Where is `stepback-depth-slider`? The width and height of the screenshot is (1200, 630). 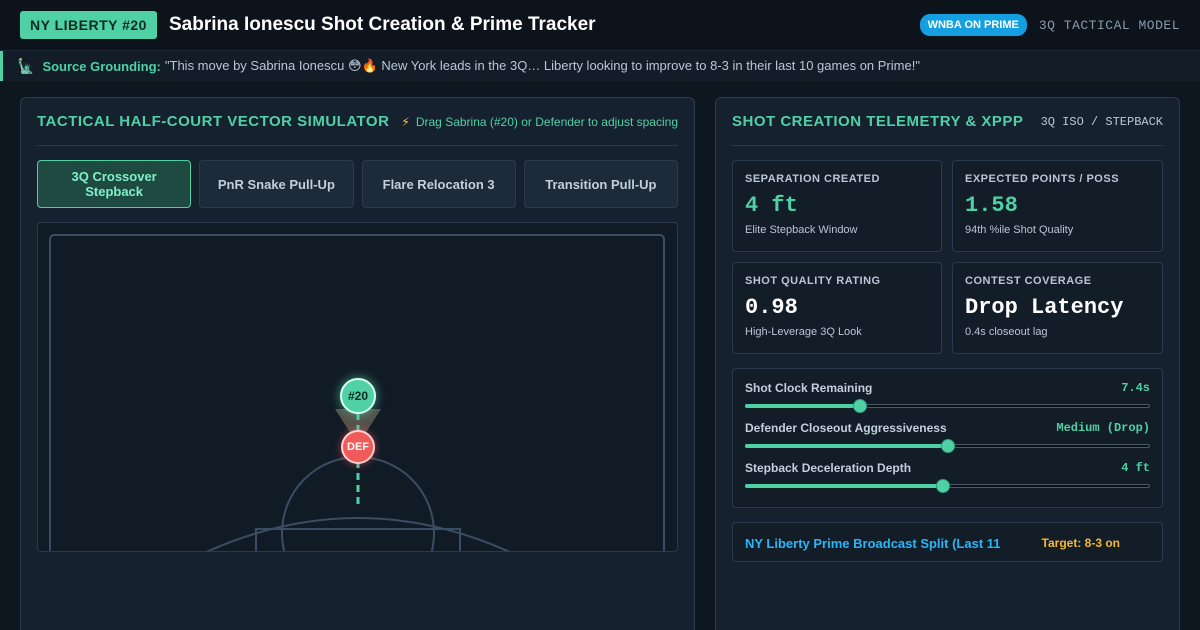
stepback-depth-slider is located at coordinates (947, 486).